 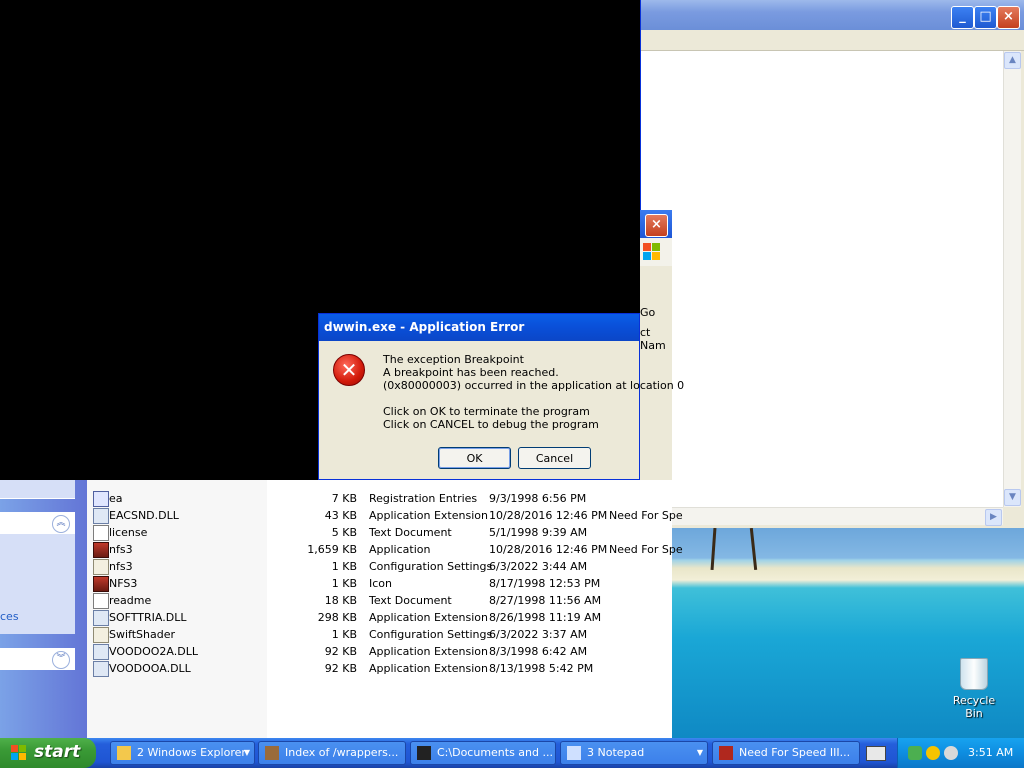 I want to click on notepad-title-bar: _ □ ×, so click(x=832, y=15).